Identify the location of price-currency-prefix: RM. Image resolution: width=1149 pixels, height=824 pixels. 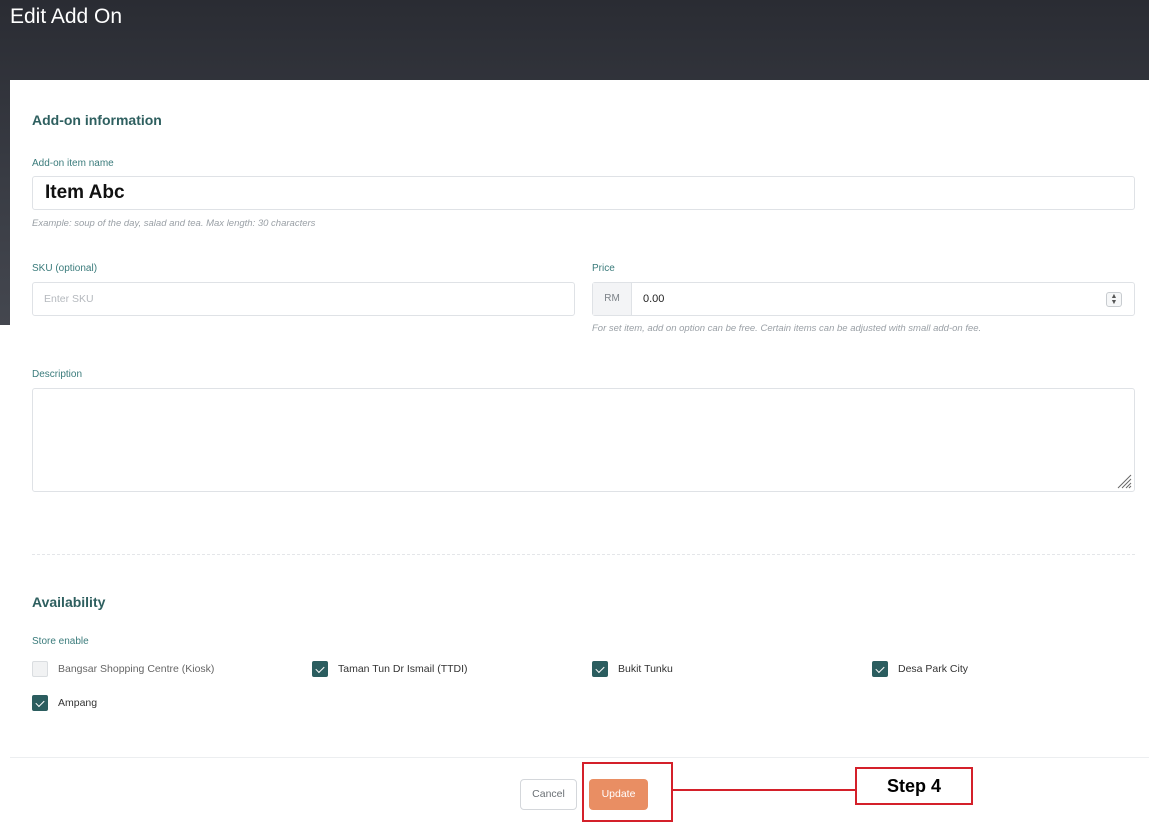
(612, 299).